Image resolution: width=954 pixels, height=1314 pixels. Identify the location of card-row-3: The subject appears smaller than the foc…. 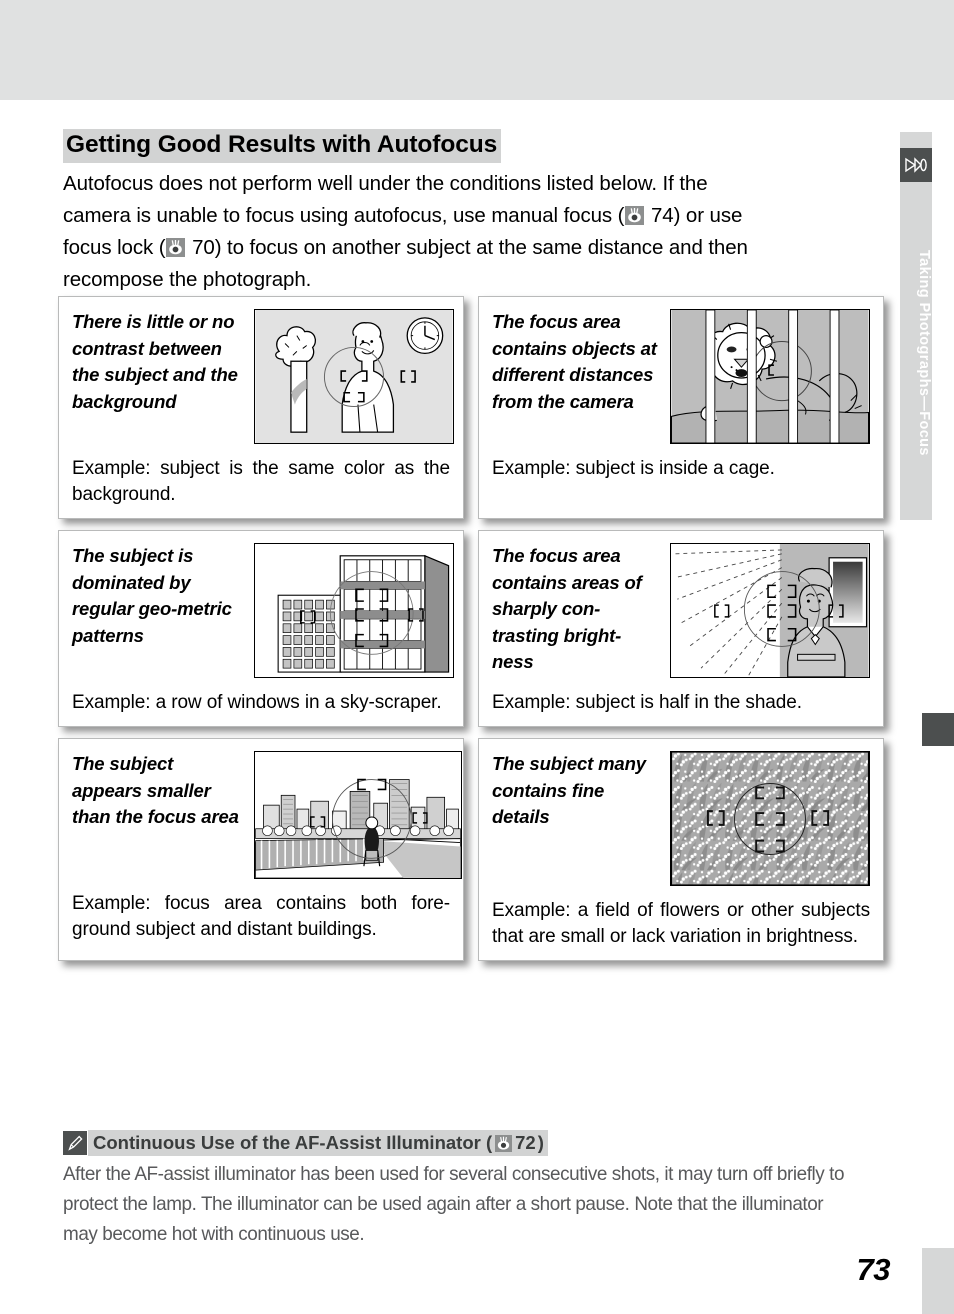
(471, 849).